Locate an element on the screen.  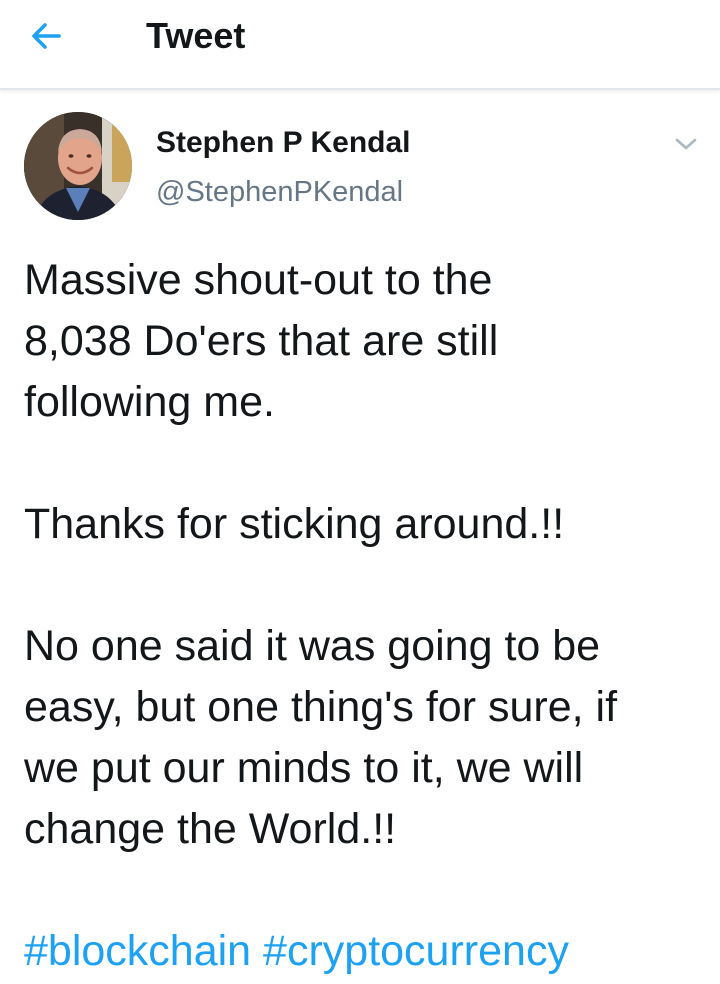
hashtag-link-cryptocurrency: #cryptocurrency is located at coordinates (416, 951).